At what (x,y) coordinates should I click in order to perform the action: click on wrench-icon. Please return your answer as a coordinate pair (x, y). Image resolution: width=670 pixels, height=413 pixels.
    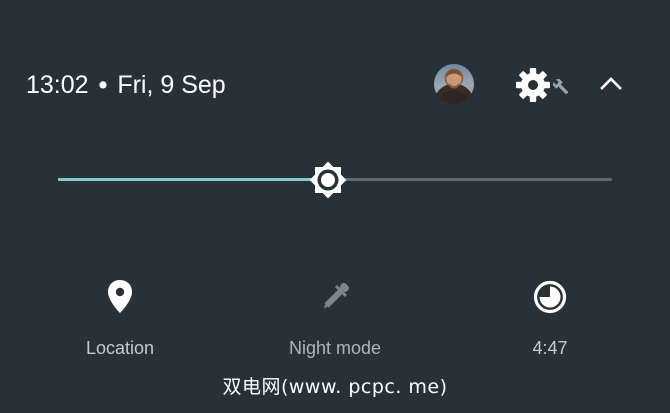
    Looking at the image, I should click on (560, 86).